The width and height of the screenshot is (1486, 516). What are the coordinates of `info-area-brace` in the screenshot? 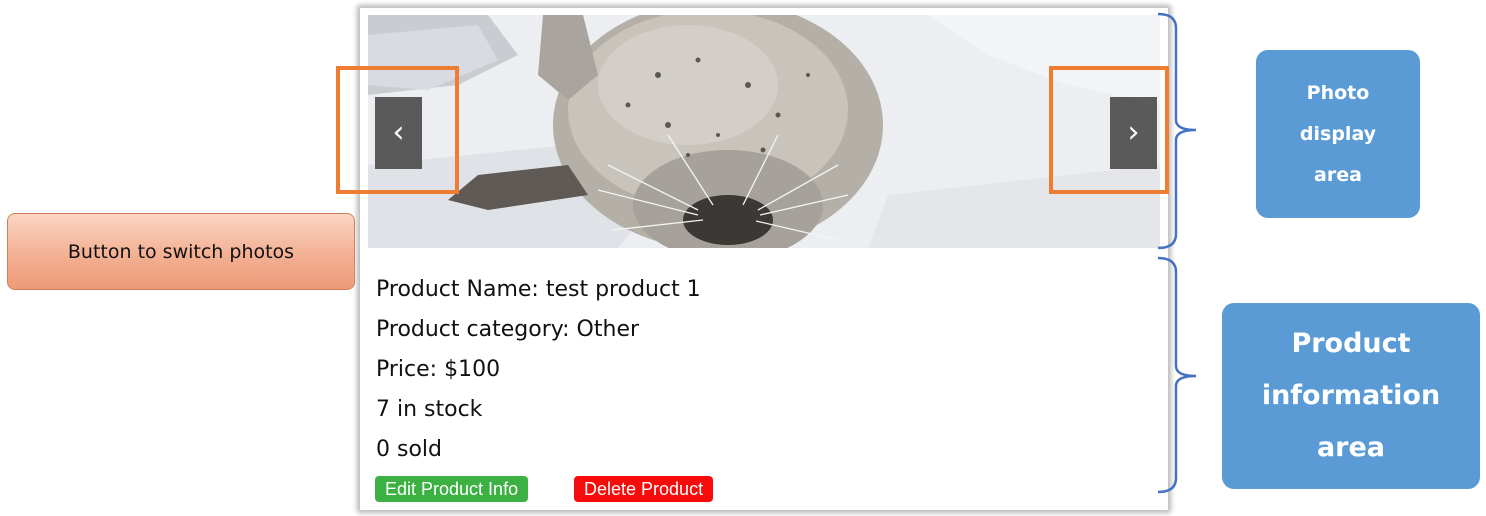 It's located at (1177, 375).